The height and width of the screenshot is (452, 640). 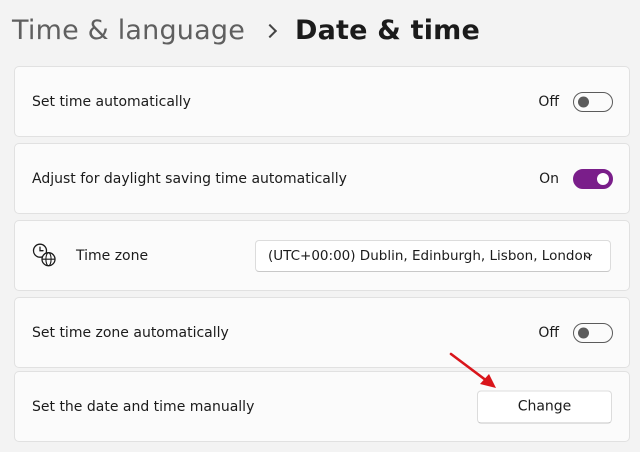 I want to click on clock-globe-icon, so click(x=44, y=254).